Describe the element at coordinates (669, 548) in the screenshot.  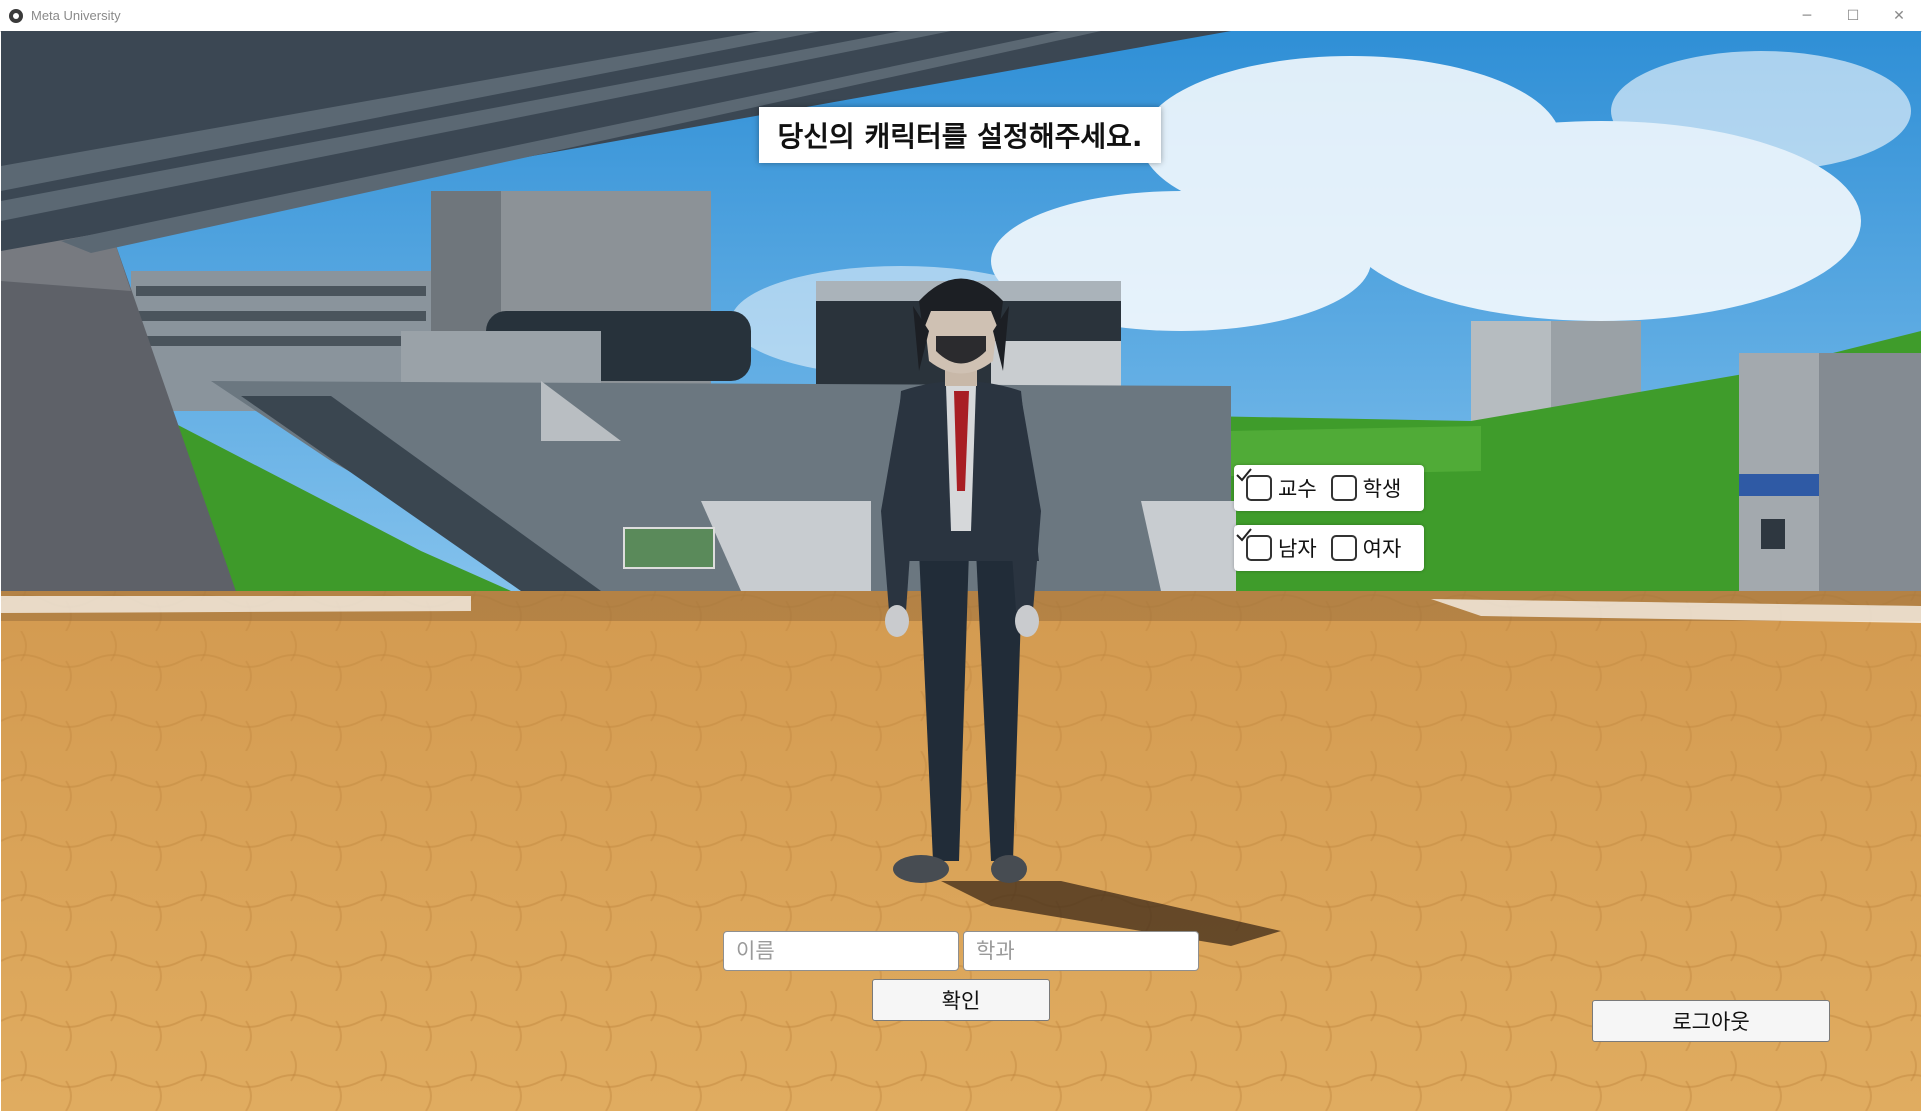
I see `campus-map-board` at that location.